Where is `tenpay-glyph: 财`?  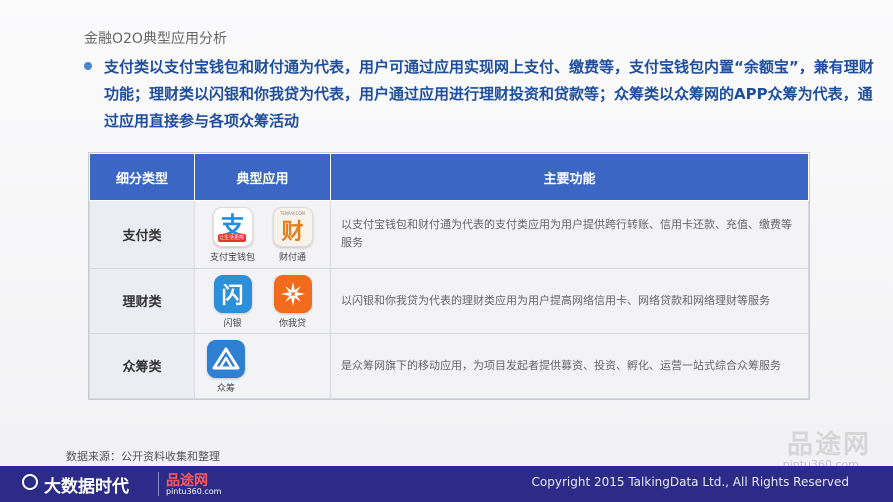
tenpay-glyph: 财 is located at coordinates (292, 233).